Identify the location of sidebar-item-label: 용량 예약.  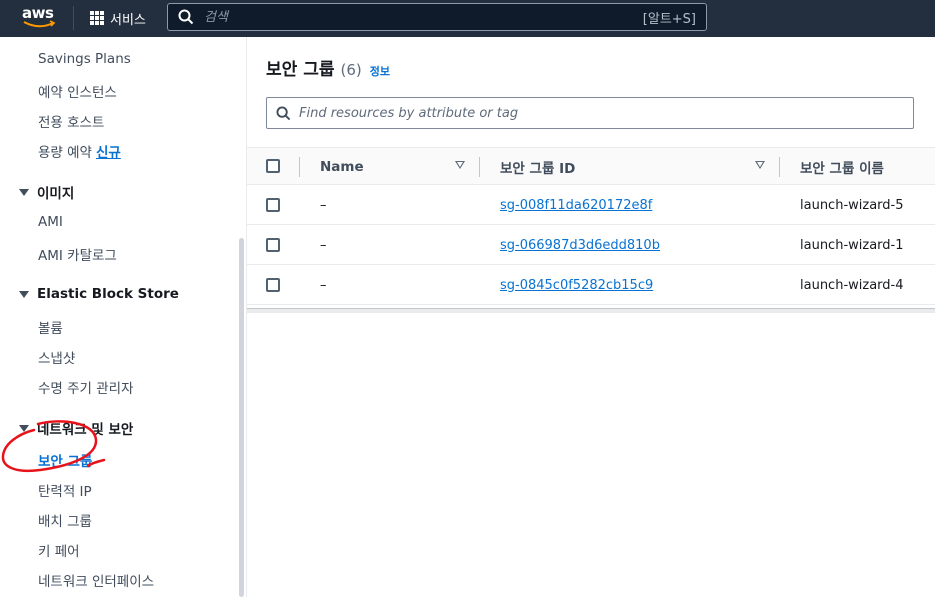
(65, 153).